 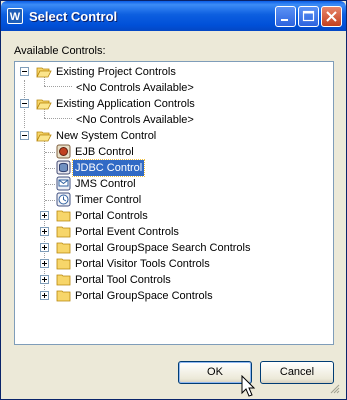 I want to click on tree-item-timer-control: Timer Control, so click(x=174, y=200).